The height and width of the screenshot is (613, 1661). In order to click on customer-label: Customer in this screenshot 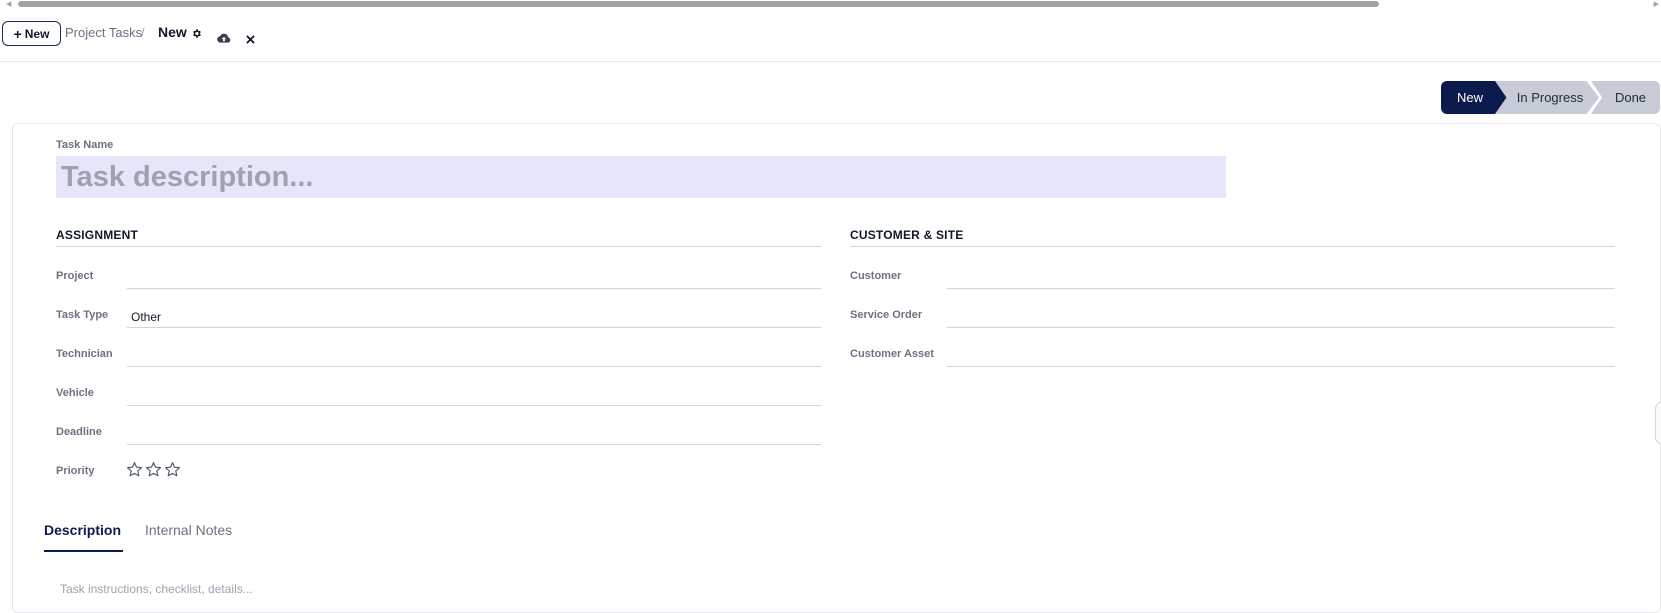, I will do `click(876, 276)`.